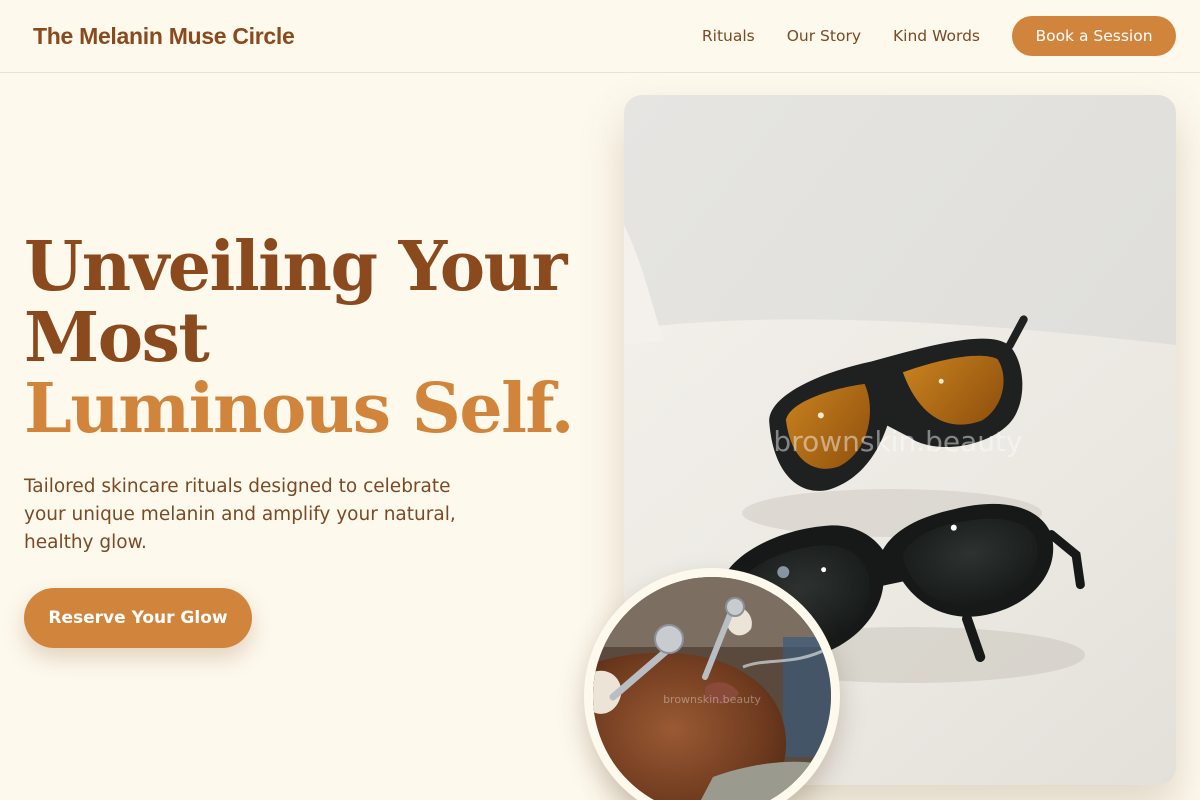 The height and width of the screenshot is (800, 1200). I want to click on main-photo-watermark: brownskin.beauty, so click(897, 441).